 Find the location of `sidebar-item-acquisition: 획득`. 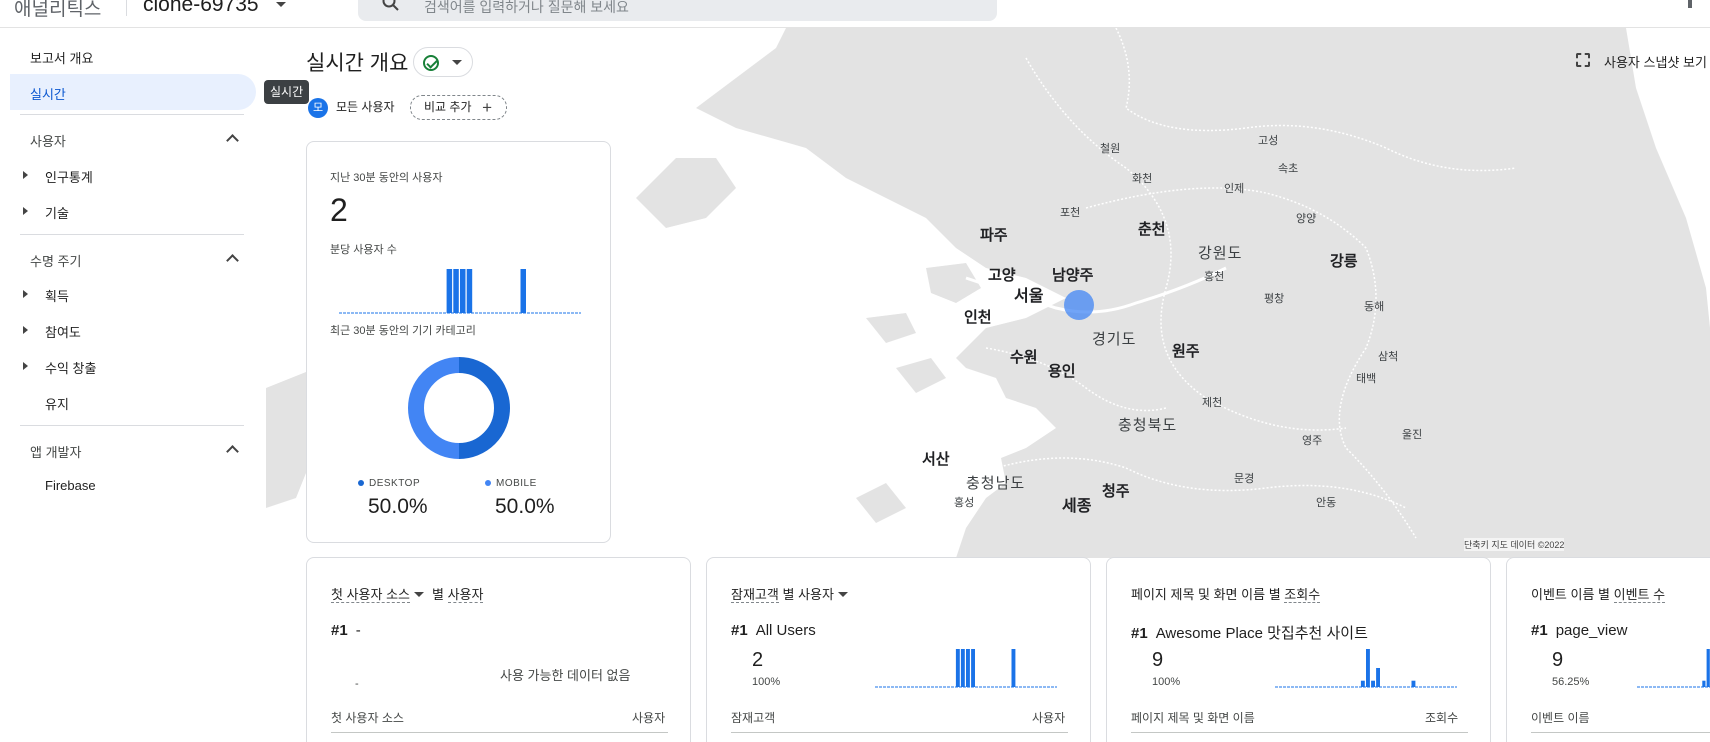

sidebar-item-acquisition: 획득 is located at coordinates (57, 295).